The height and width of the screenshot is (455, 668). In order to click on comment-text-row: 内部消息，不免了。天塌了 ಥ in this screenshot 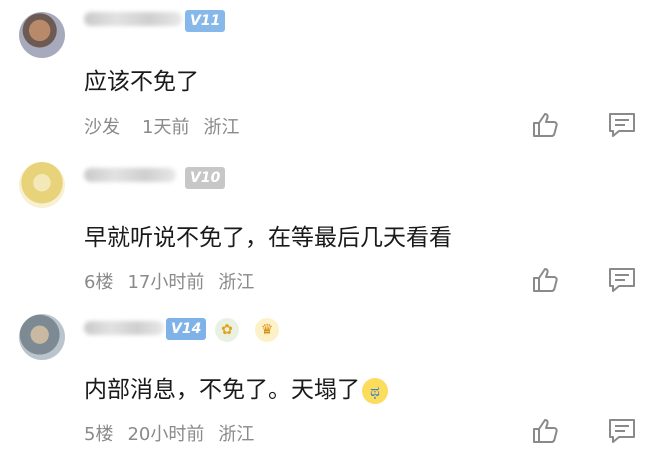, I will do `click(236, 387)`.